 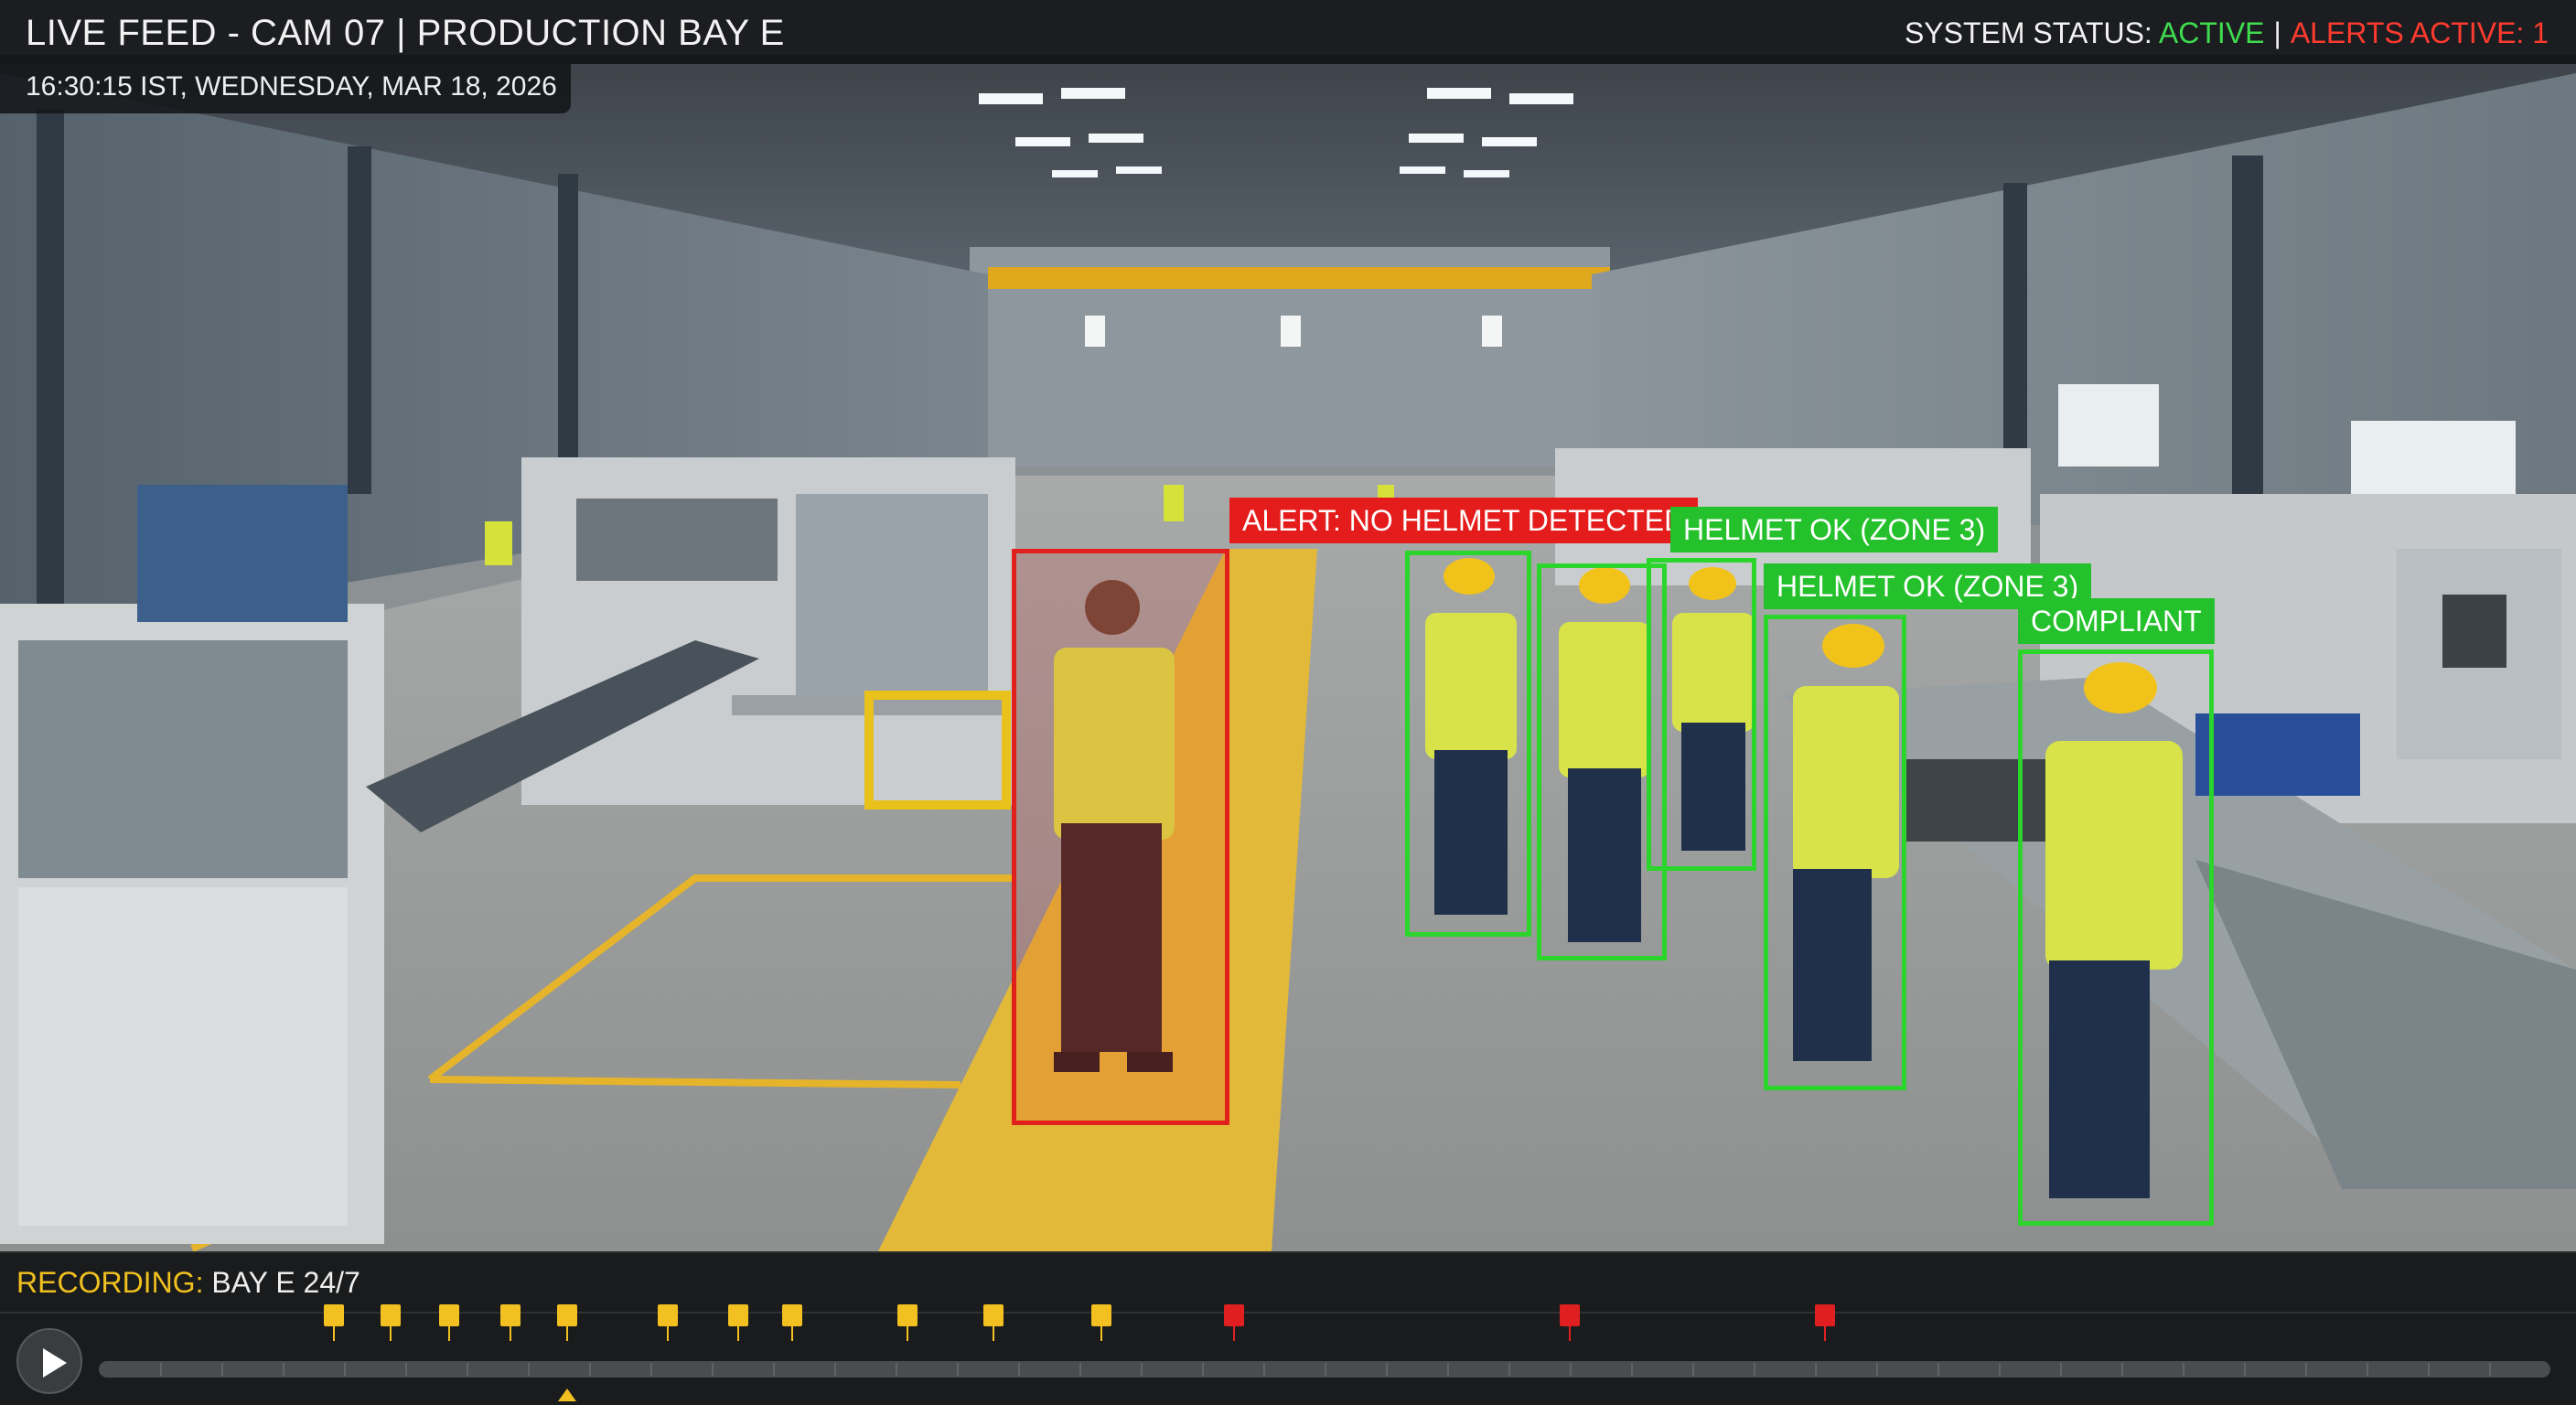 I want to click on play-button, so click(x=49, y=1361).